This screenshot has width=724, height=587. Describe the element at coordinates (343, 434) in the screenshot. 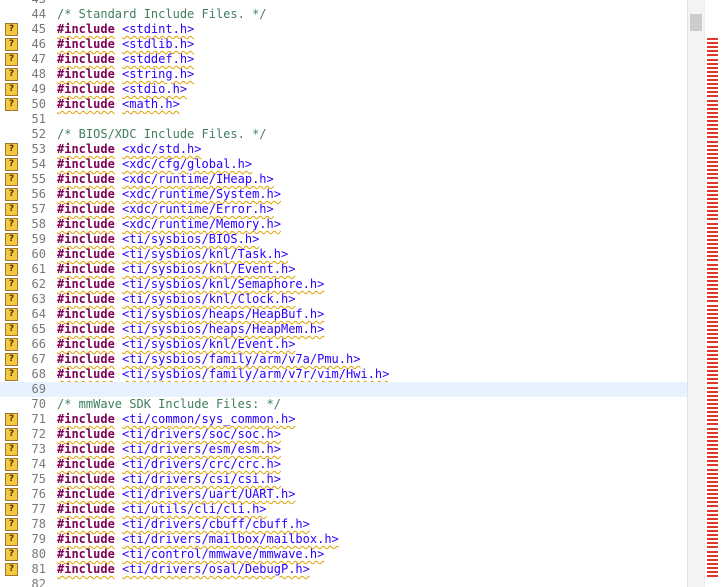

I see `code-line: ? 72 #include <ti/drivers/soc/soc.h>` at that location.